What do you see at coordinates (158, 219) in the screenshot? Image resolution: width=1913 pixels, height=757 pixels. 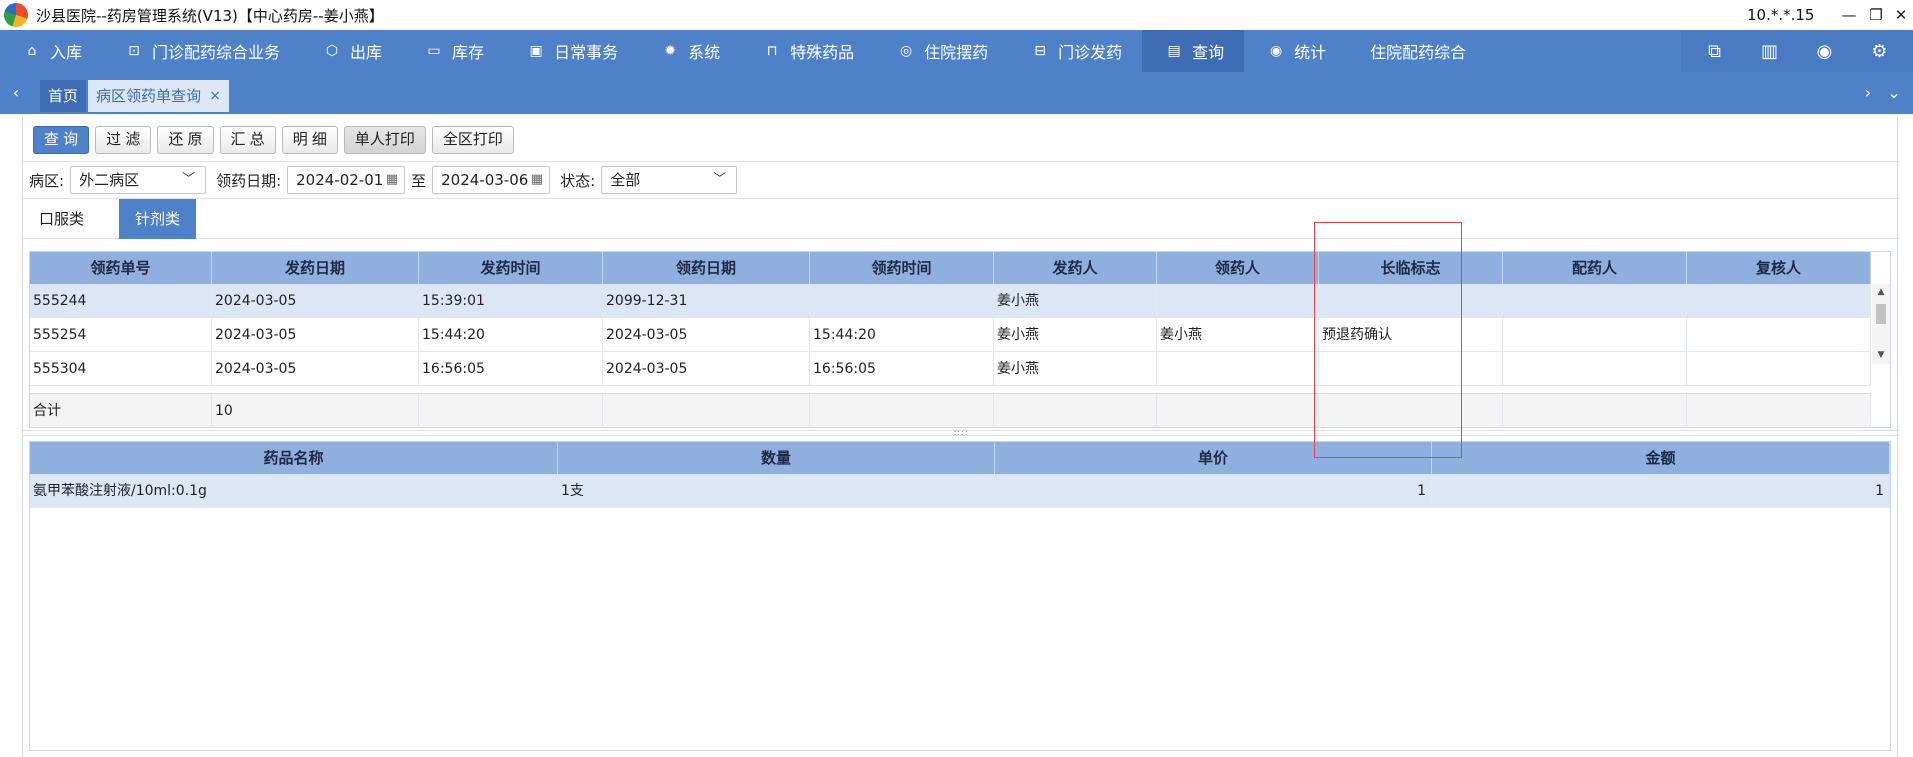 I see `tab-injection: 针剂类` at bounding box center [158, 219].